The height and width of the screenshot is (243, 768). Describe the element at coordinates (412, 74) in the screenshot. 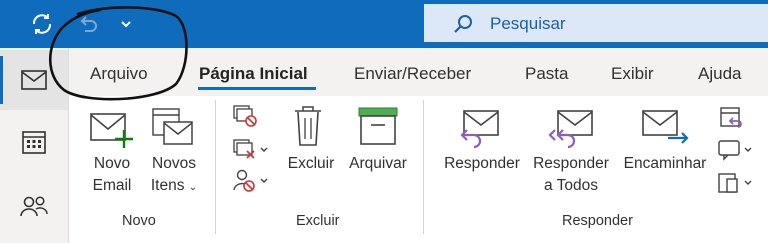

I see `tab-enviar-receber: Enviar/Receber` at that location.